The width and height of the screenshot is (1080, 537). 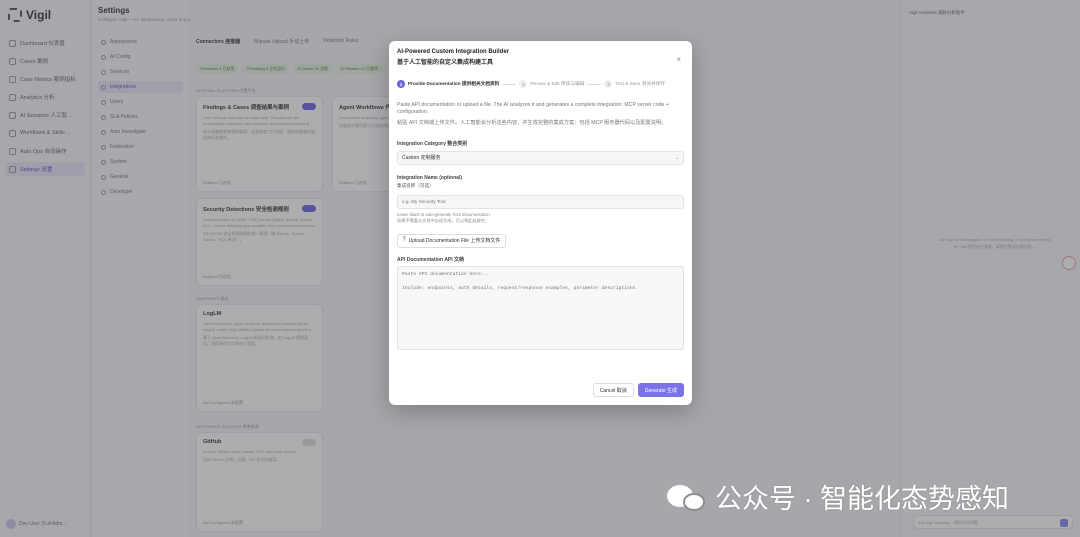 I want to click on api-documentation-textarea, so click(x=540, y=307).